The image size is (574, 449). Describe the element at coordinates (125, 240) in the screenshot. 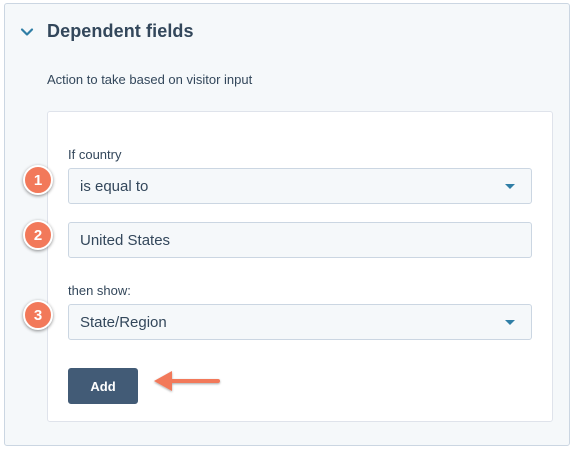

I see `country-value-text: United States` at that location.